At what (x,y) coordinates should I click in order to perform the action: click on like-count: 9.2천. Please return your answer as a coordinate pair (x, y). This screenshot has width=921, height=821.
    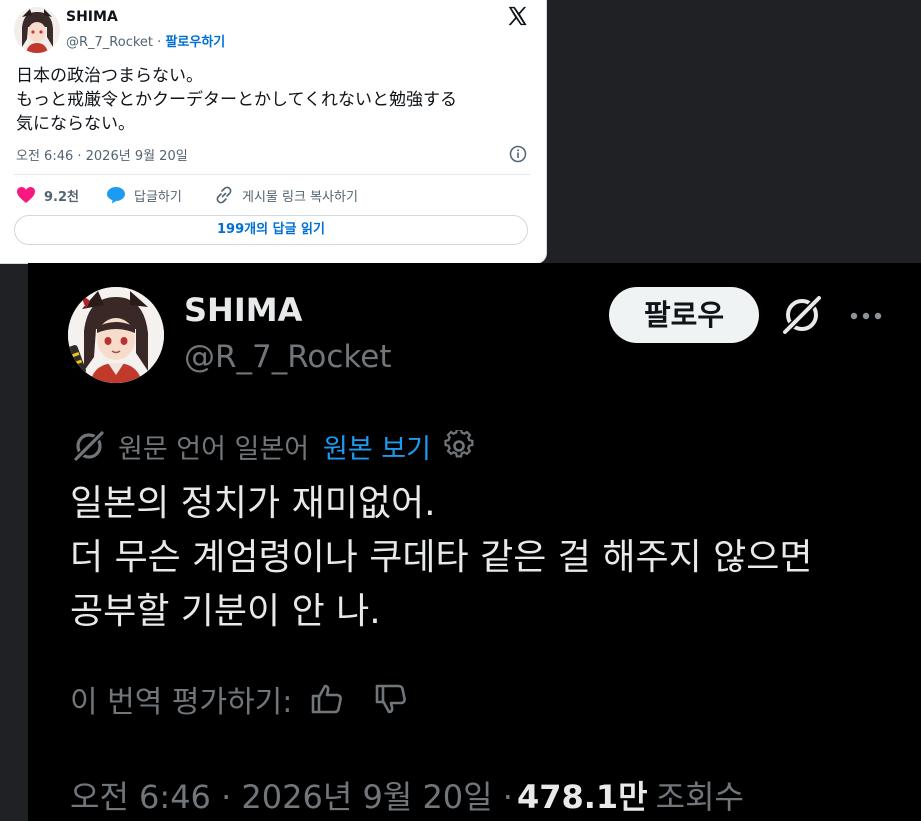
    Looking at the image, I should click on (61, 197).